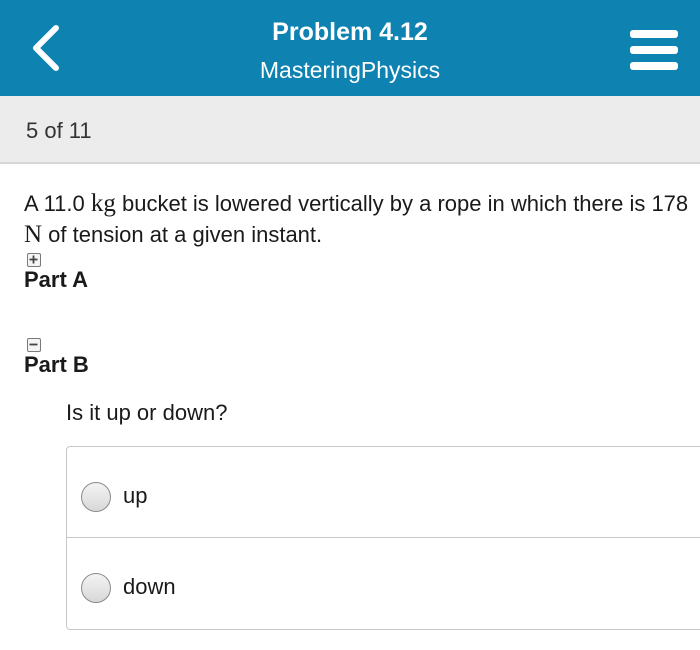 Image resolution: width=700 pixels, height=650 pixels. I want to click on chevron-left-icon, so click(46, 48).